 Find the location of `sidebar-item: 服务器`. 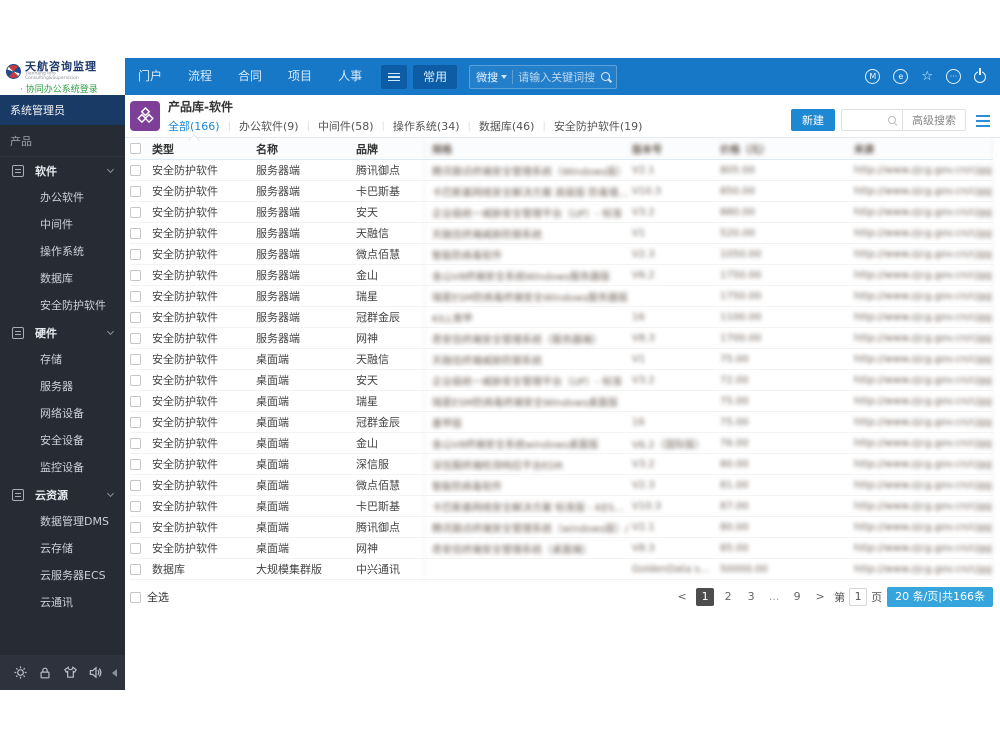

sidebar-item: 服务器 is located at coordinates (62, 386).